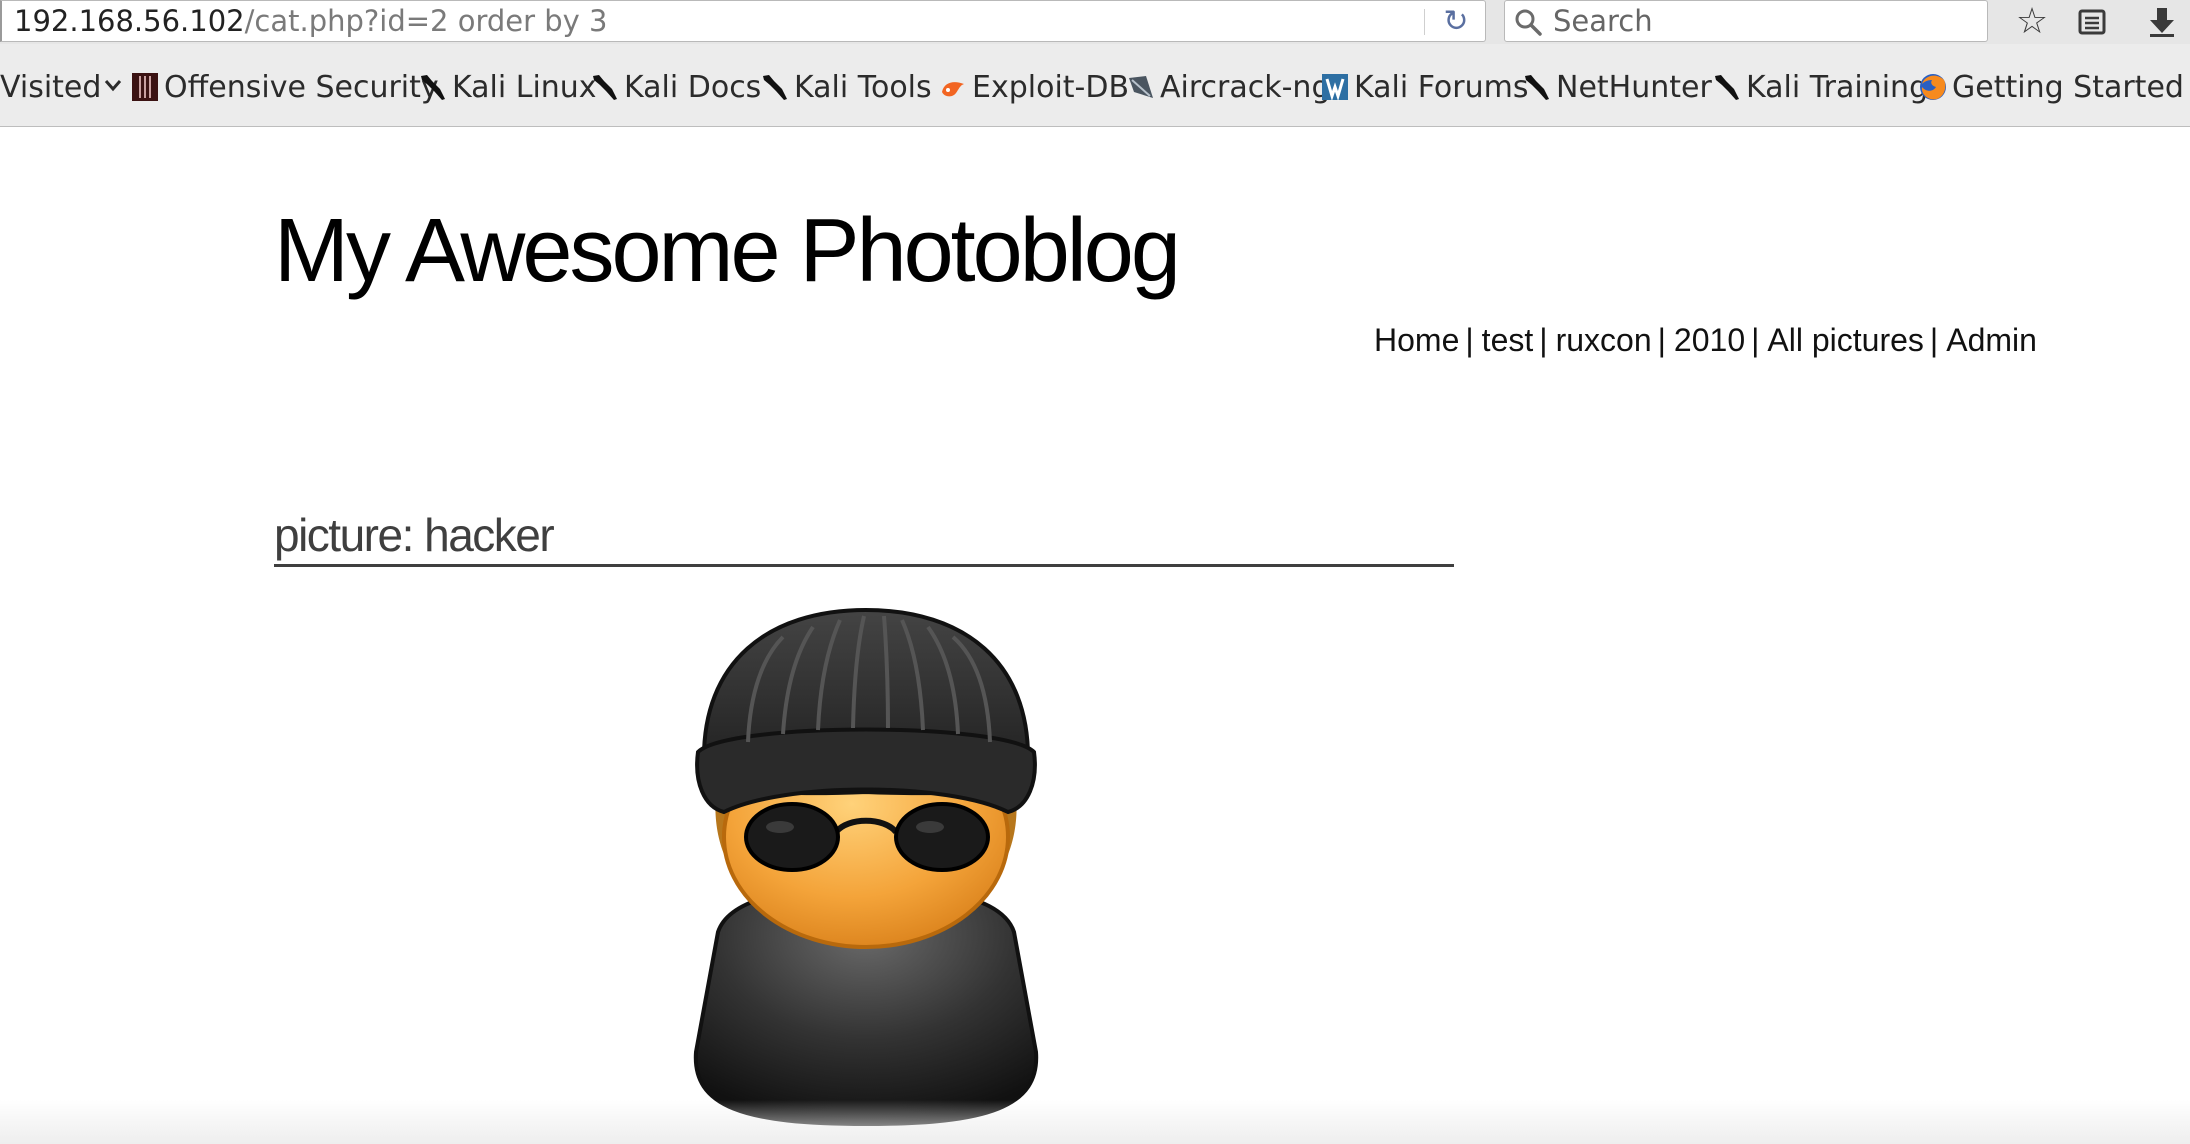 Image resolution: width=2190 pixels, height=1144 pixels. I want to click on nav-home: Home, so click(1416, 340).